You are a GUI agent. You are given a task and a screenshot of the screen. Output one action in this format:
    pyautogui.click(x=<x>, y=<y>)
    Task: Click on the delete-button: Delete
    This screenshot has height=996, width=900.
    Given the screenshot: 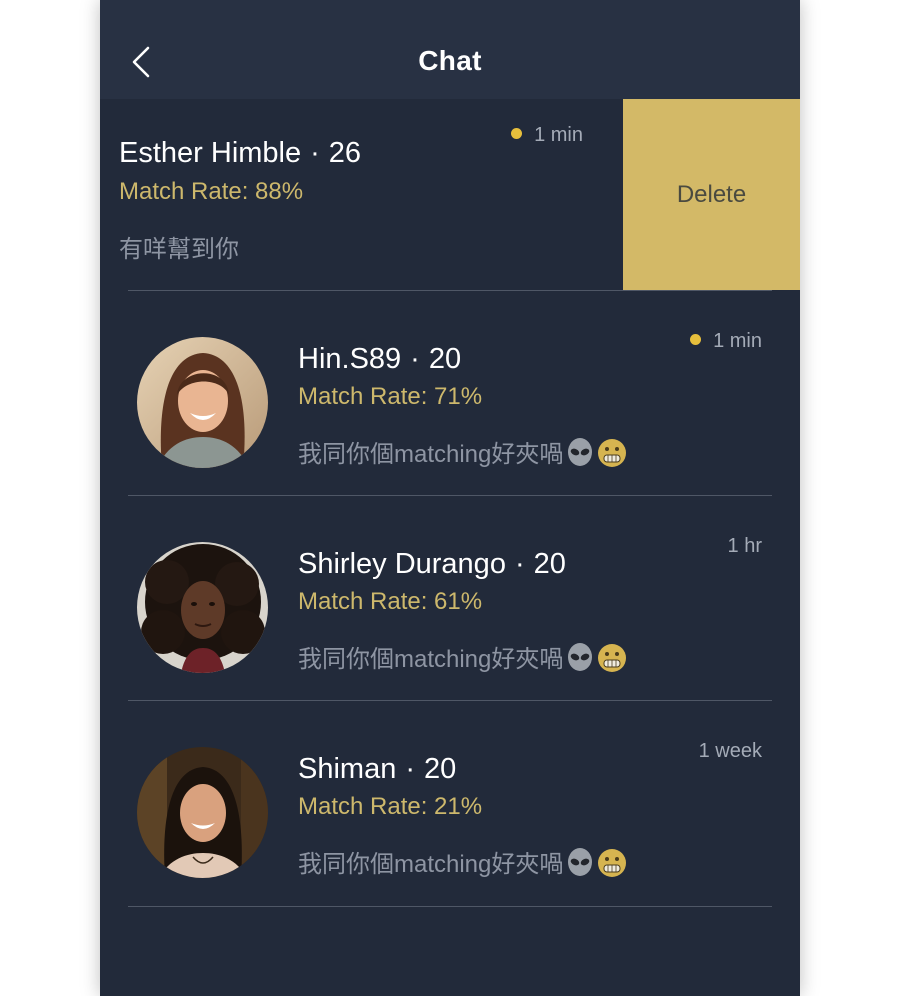 What is the action you would take?
    pyautogui.click(x=711, y=194)
    